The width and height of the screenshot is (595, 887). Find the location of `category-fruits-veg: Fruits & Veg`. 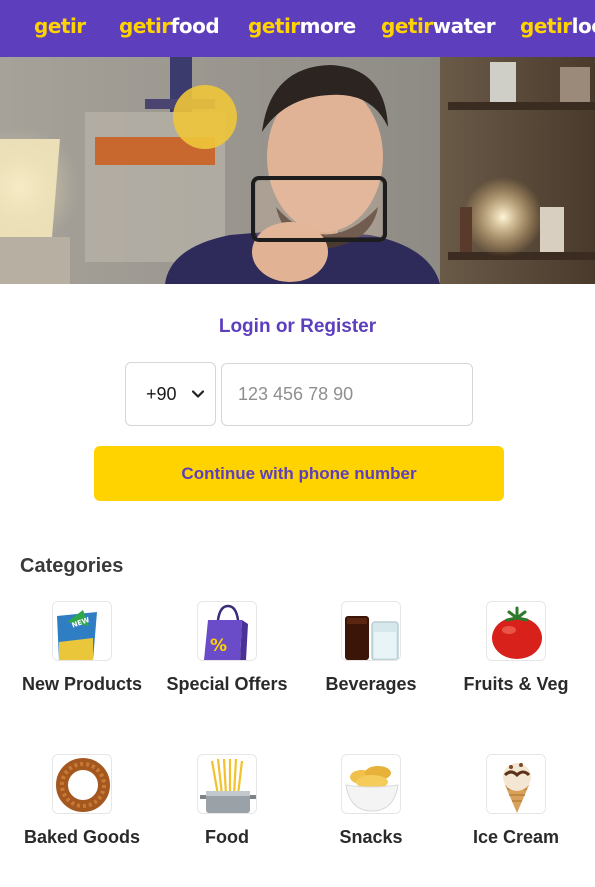

category-fruits-veg: Fruits & Veg is located at coordinates (516, 647).